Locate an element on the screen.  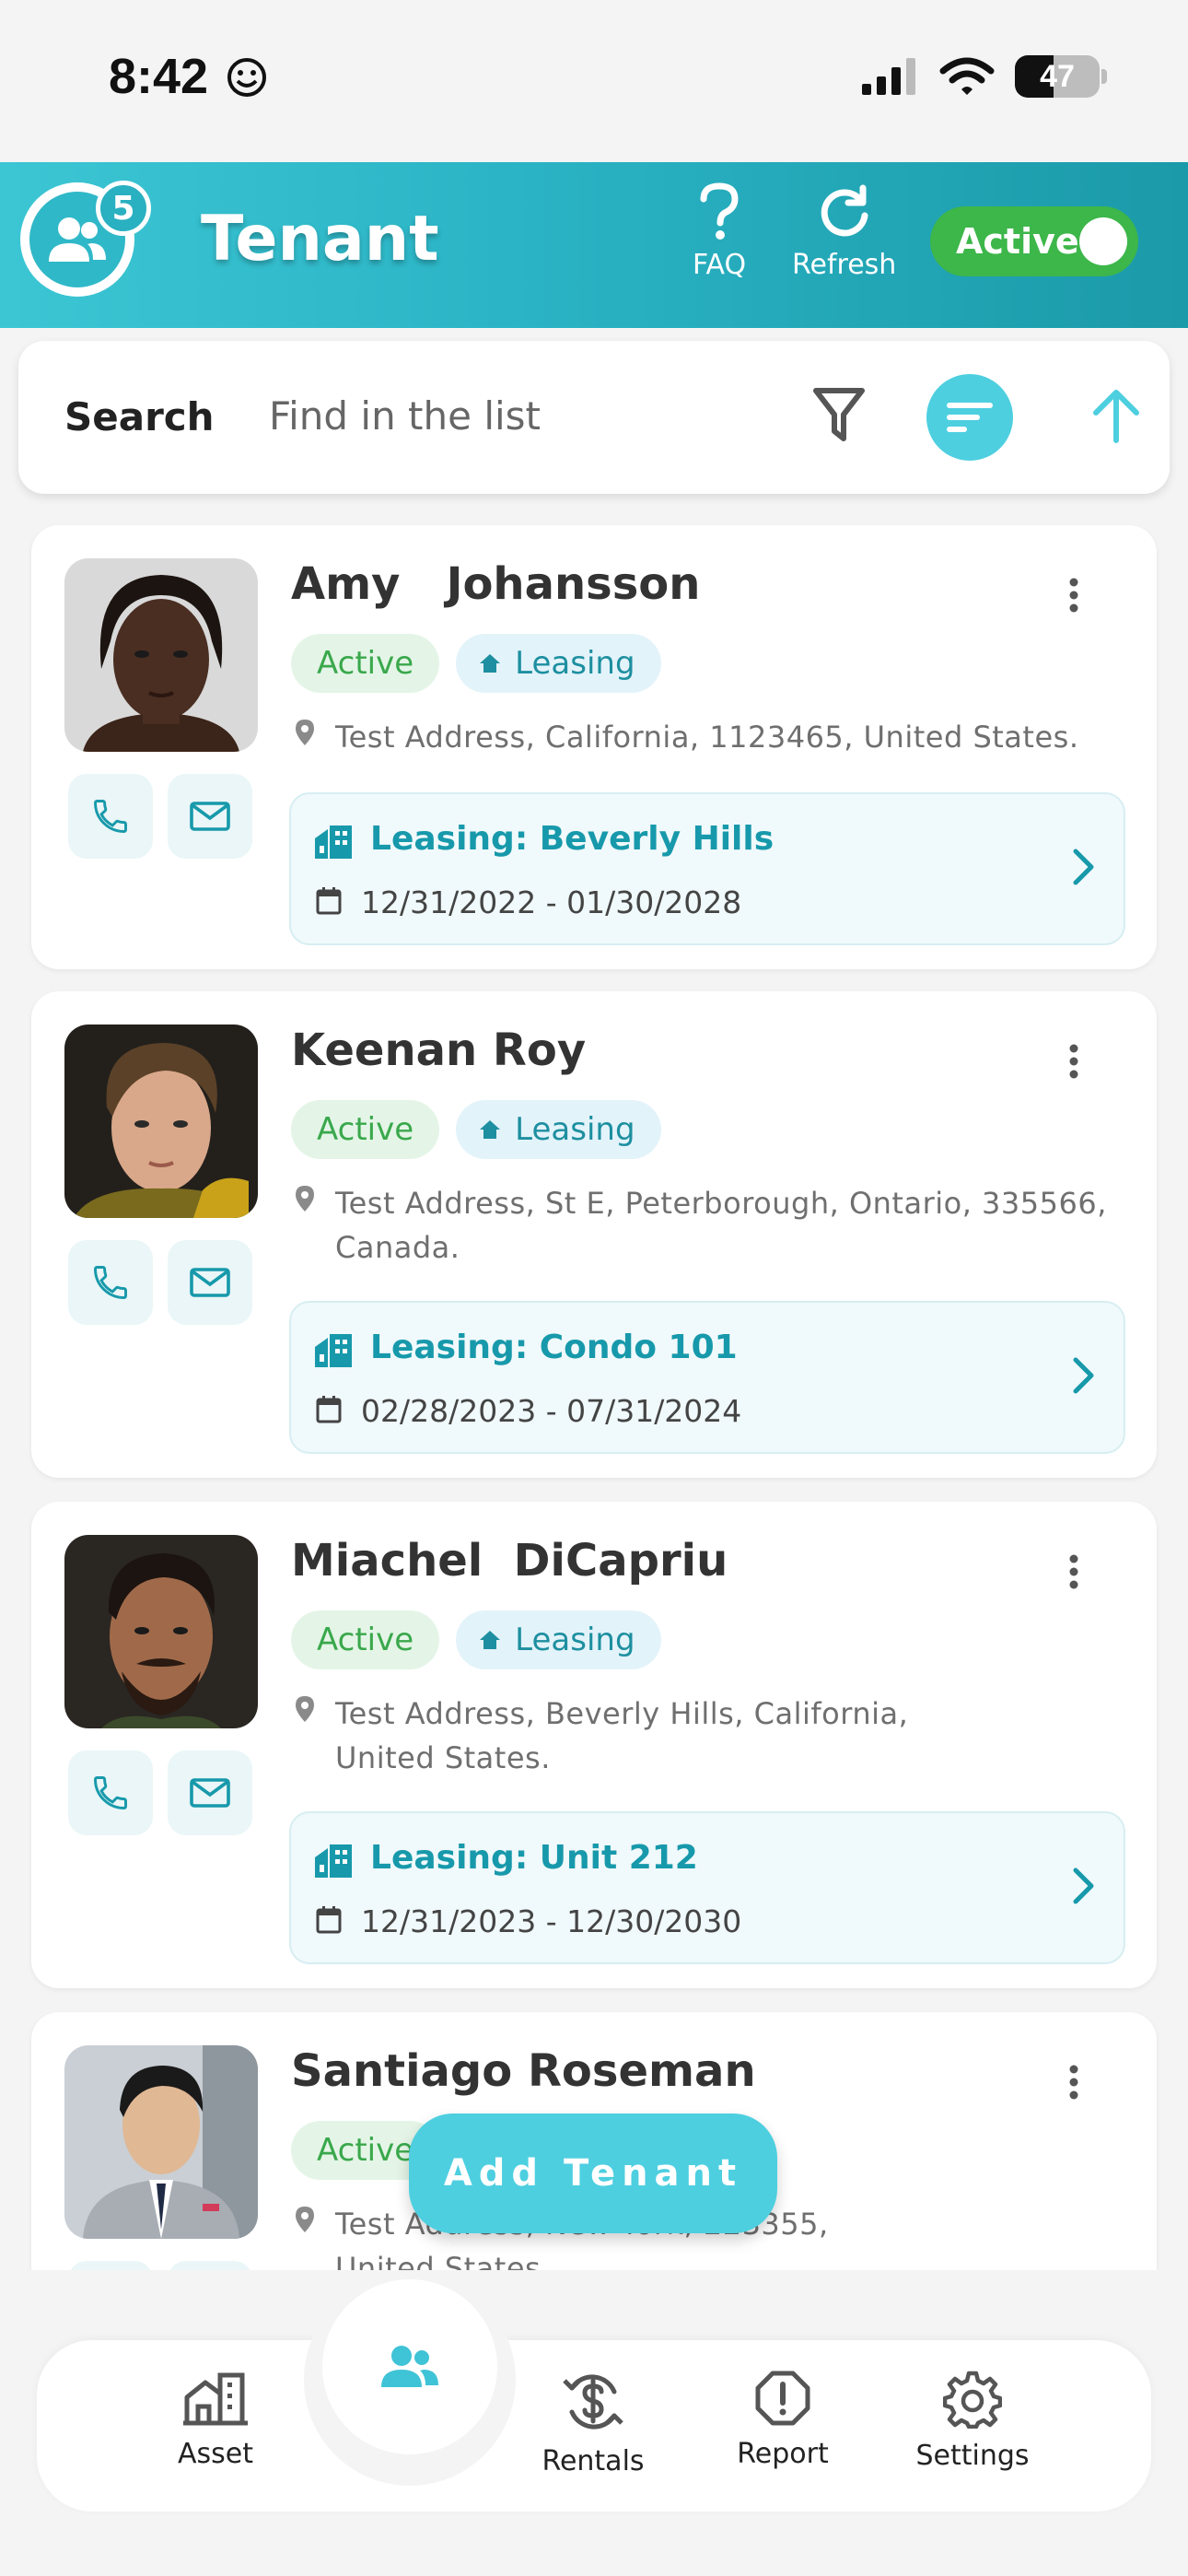
nav-report: Report is located at coordinates (783, 2420).